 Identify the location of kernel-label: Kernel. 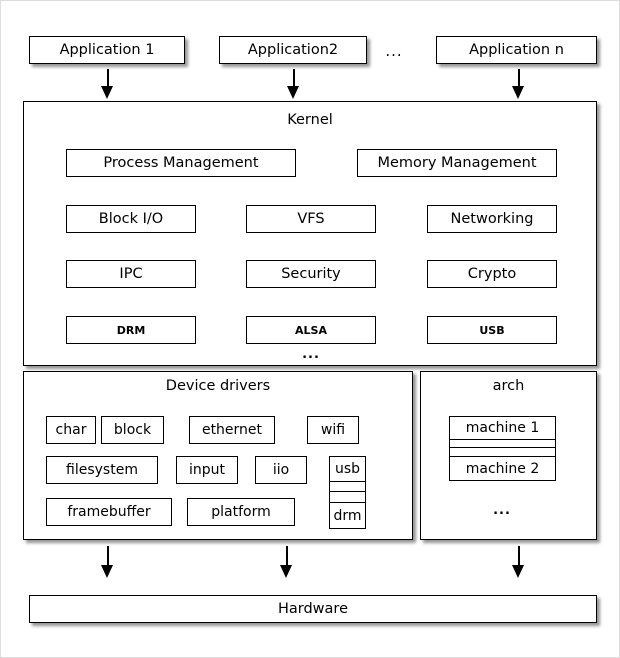
(310, 120).